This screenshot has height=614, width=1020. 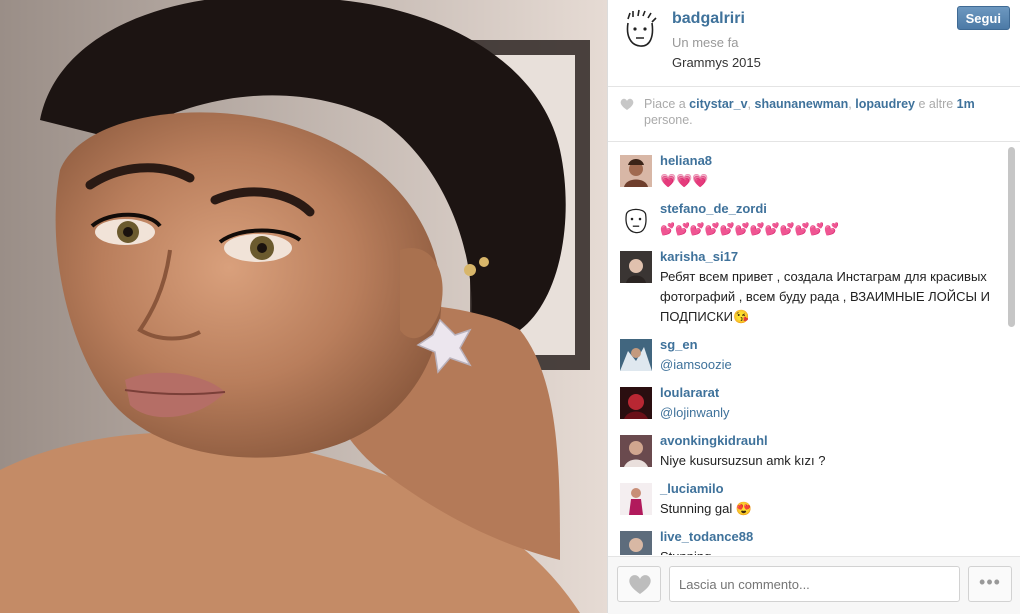 What do you see at coordinates (983, 18) in the screenshot?
I see `follow-button: Segui` at bounding box center [983, 18].